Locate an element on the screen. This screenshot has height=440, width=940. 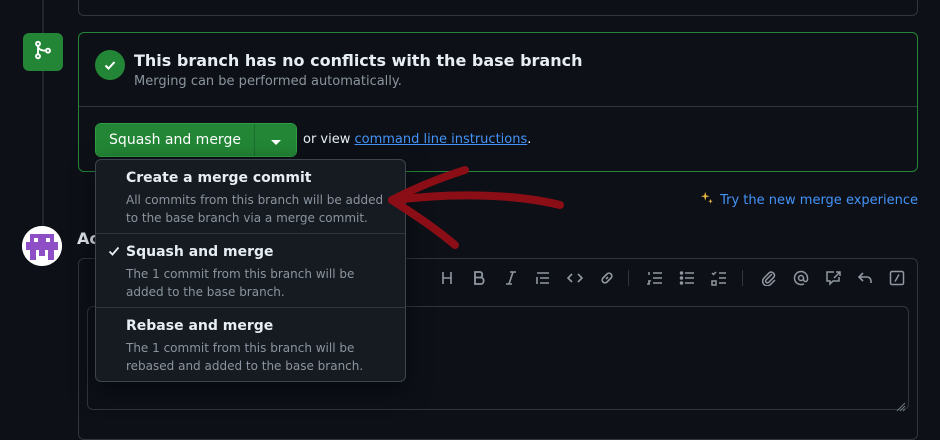
heading-icon is located at coordinates (447, 278).